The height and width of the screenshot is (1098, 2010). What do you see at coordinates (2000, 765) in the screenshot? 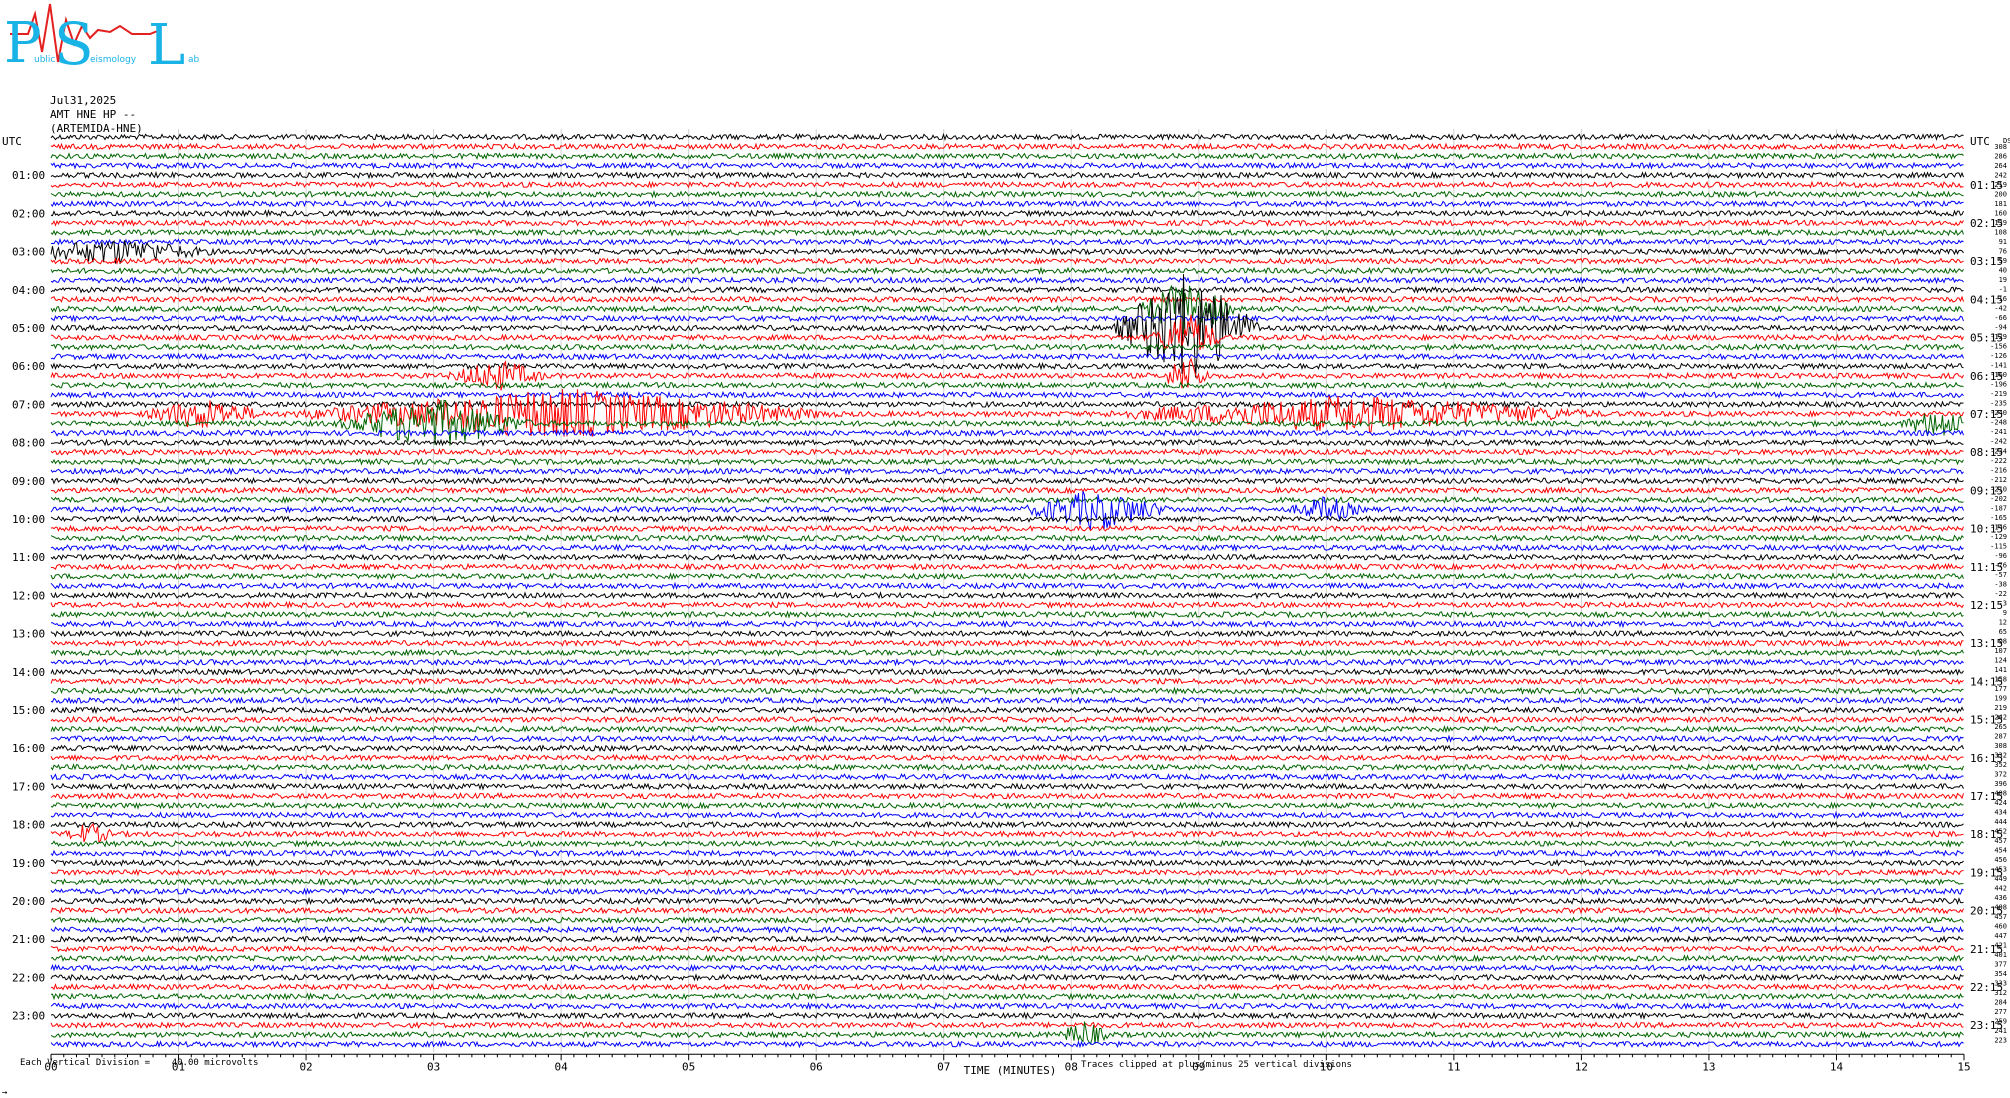
I see `ds-value: 352` at bounding box center [2000, 765].